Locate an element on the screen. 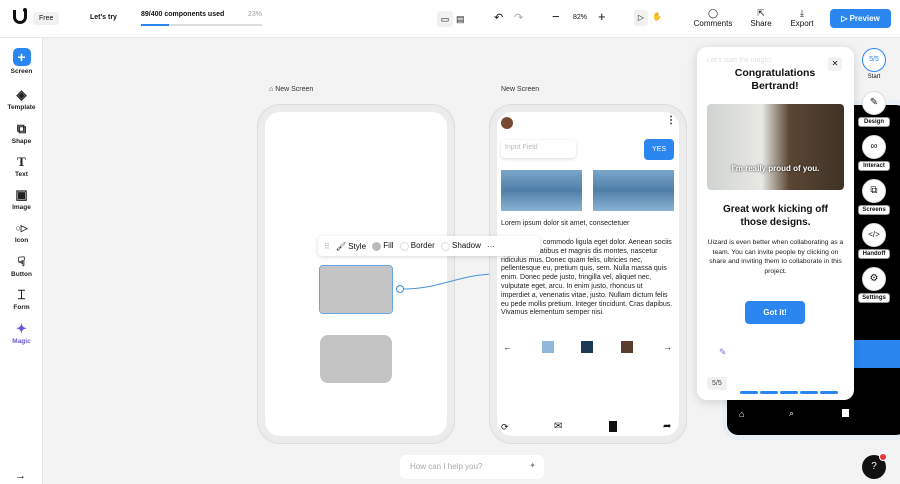 This screenshot has height=484, width=900. screen2-label: New Screen is located at coordinates (520, 89).